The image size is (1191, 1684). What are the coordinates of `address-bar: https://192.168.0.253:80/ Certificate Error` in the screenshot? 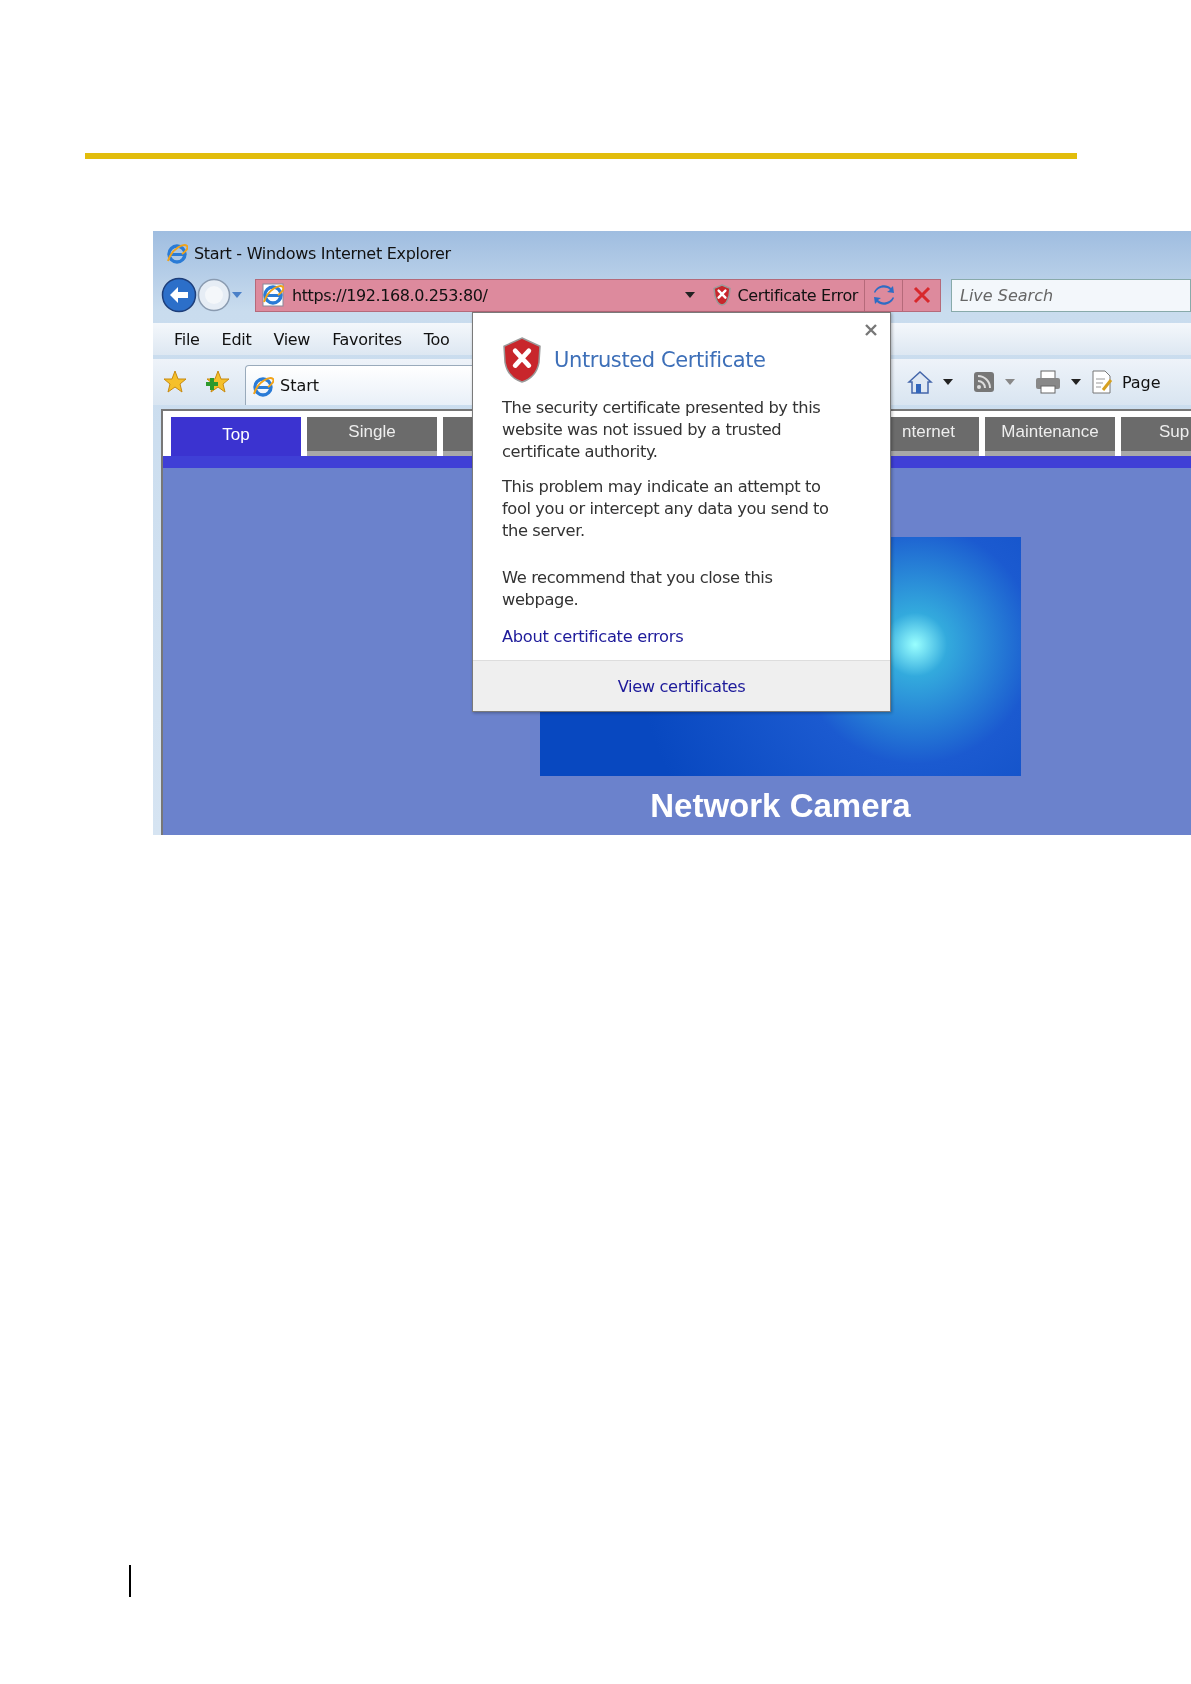 It's located at (560, 295).